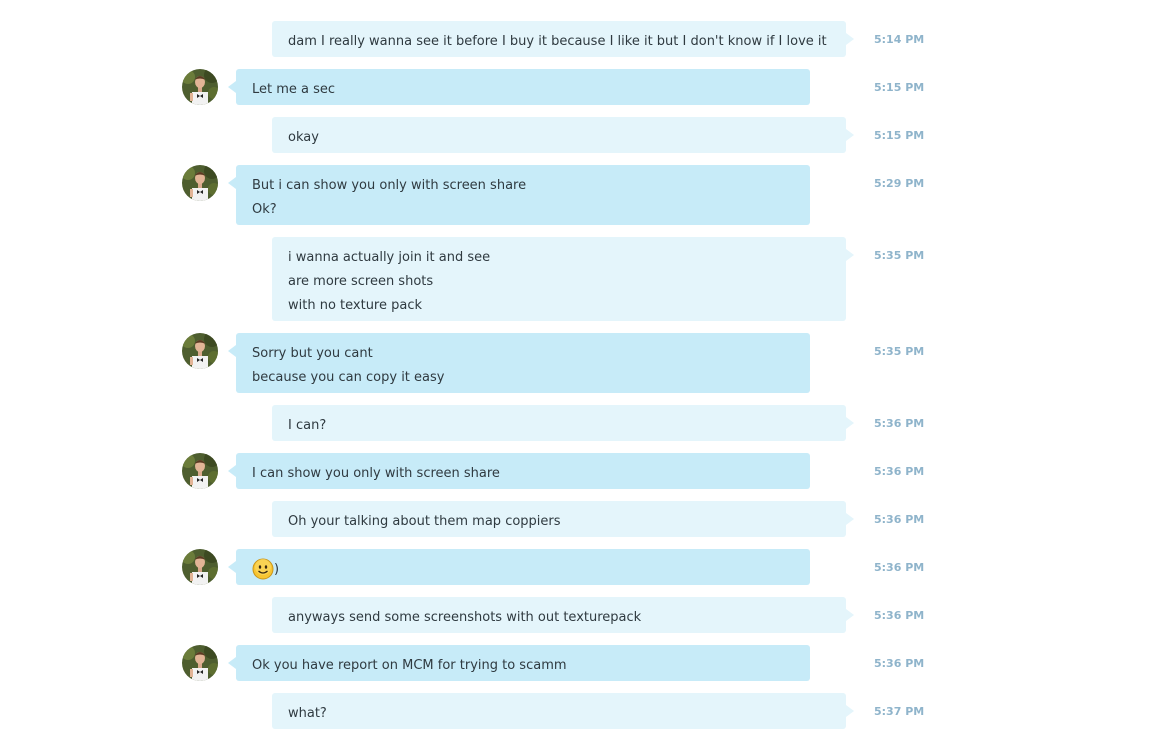  I want to click on message-text-suffix: ), so click(277, 569).